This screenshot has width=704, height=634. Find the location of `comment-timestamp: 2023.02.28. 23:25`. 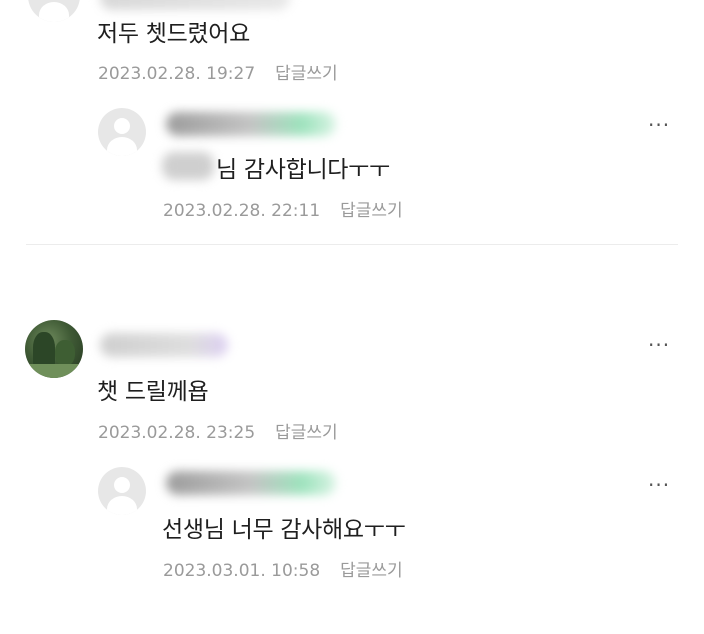

comment-timestamp: 2023.02.28. 23:25 is located at coordinates (177, 433).